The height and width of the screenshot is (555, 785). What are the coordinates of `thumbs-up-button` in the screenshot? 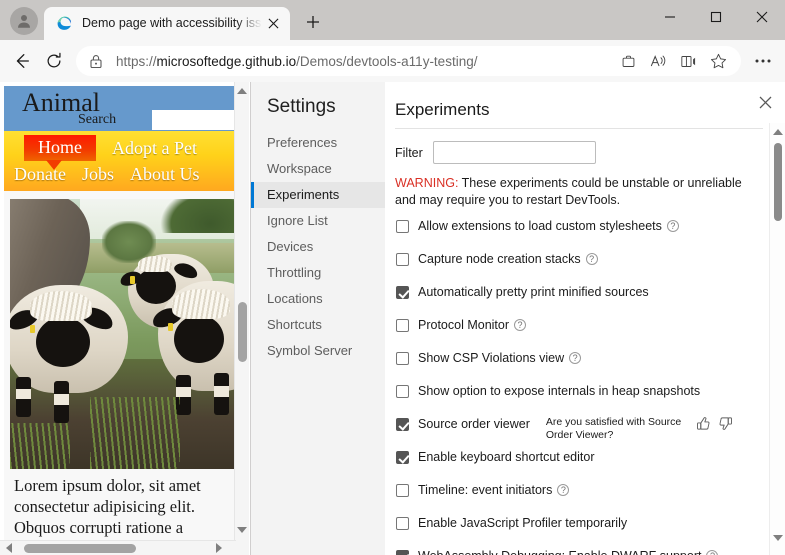 It's located at (704, 424).